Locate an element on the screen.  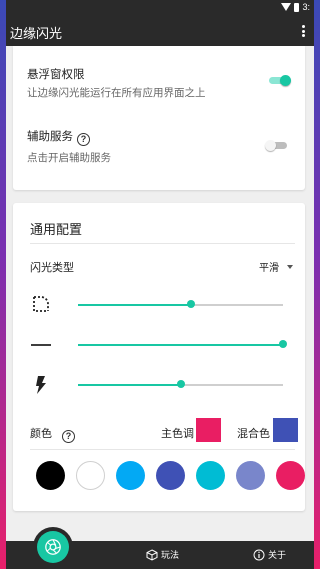
corner-radius-icon is located at coordinates (41, 304).